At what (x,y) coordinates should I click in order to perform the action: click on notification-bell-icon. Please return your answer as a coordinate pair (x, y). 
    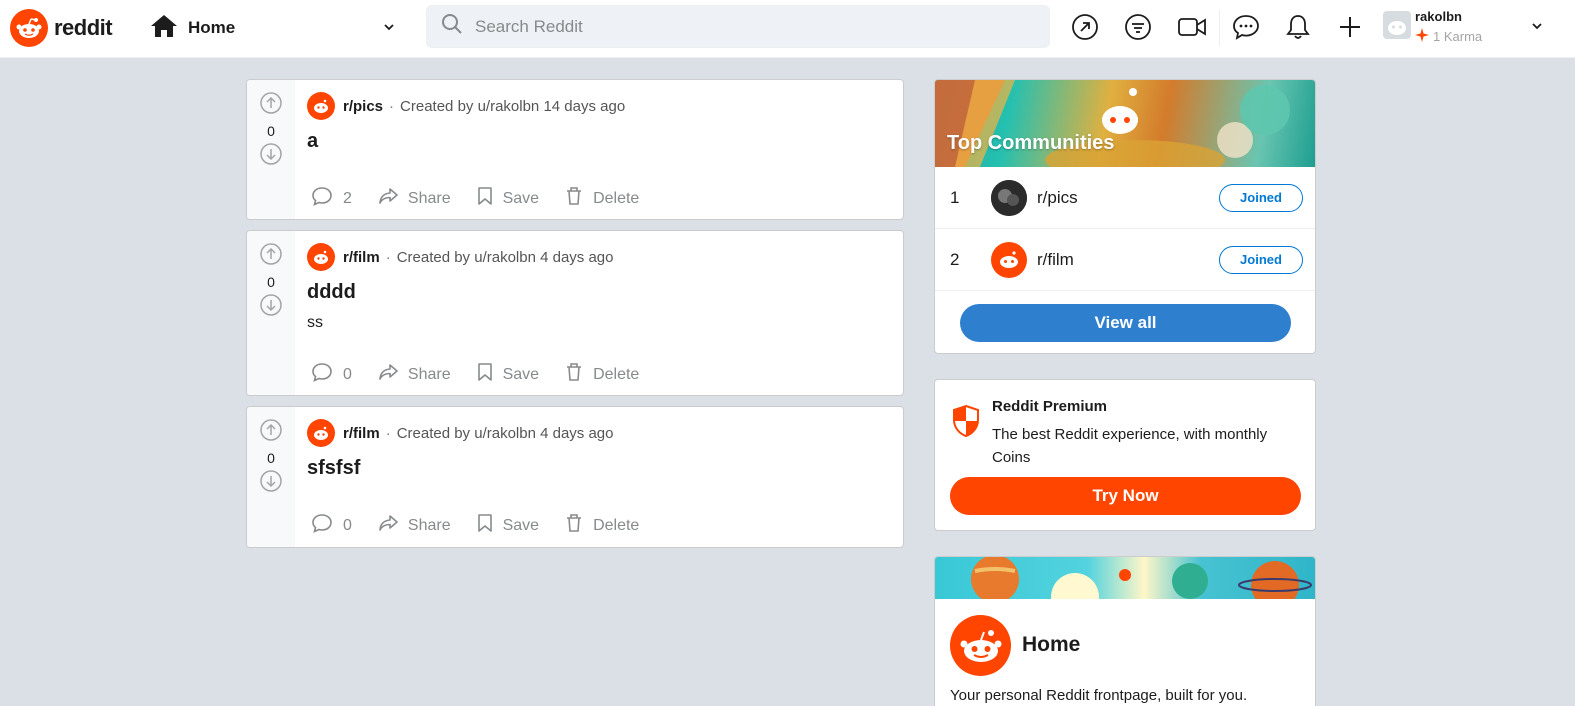
    Looking at the image, I should click on (1298, 27).